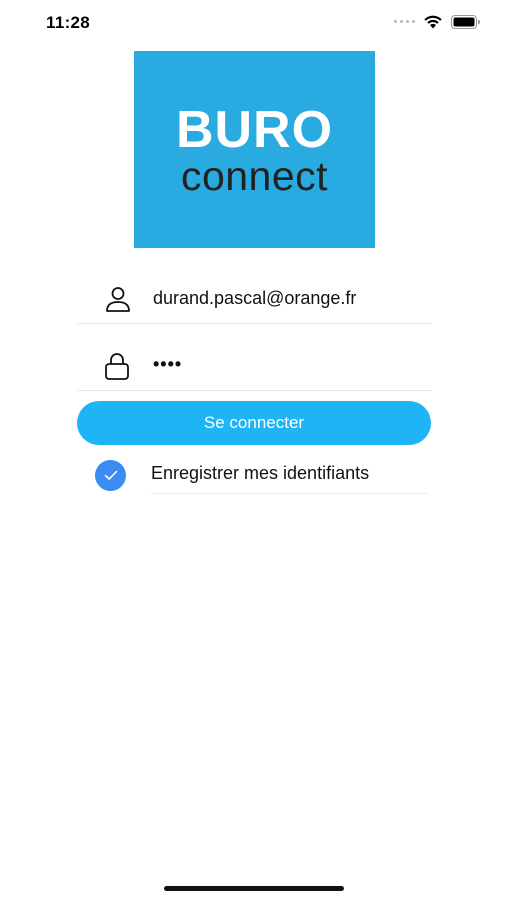  I want to click on remember-checkbox, so click(110, 475).